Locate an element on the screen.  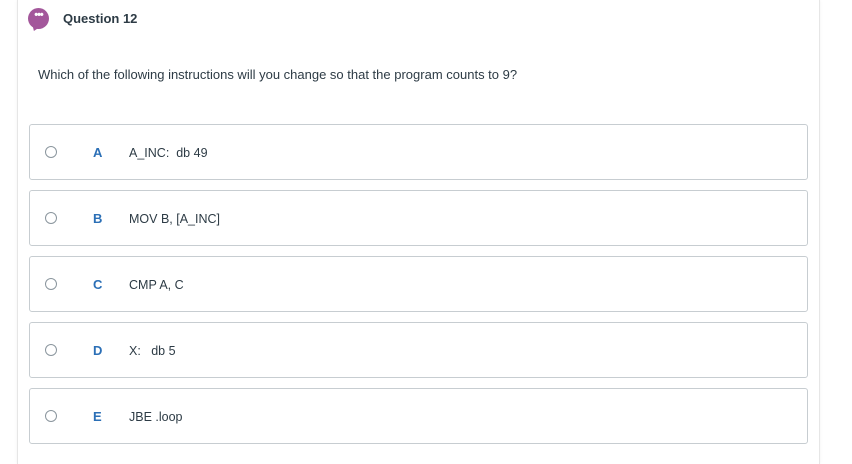
question-header: ••• Question 12 is located at coordinates (82, 18).